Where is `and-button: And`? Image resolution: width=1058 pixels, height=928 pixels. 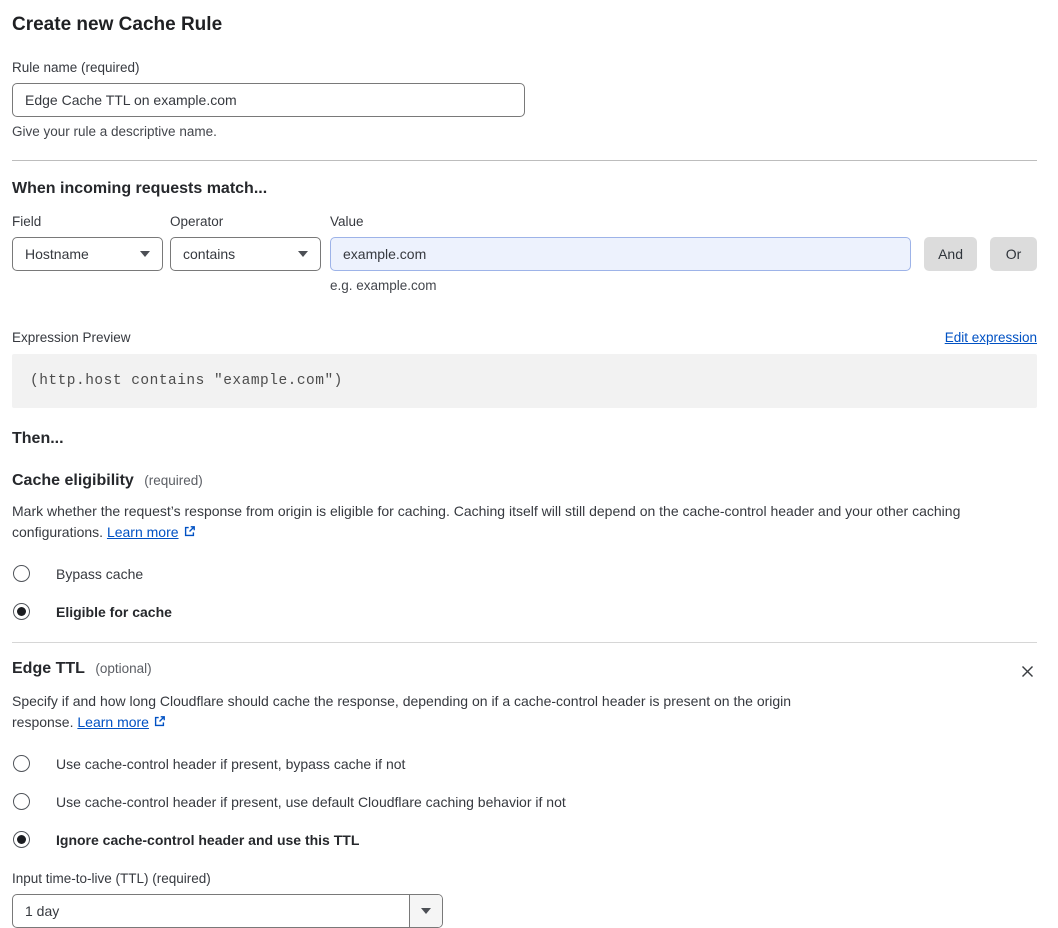
and-button: And is located at coordinates (950, 254).